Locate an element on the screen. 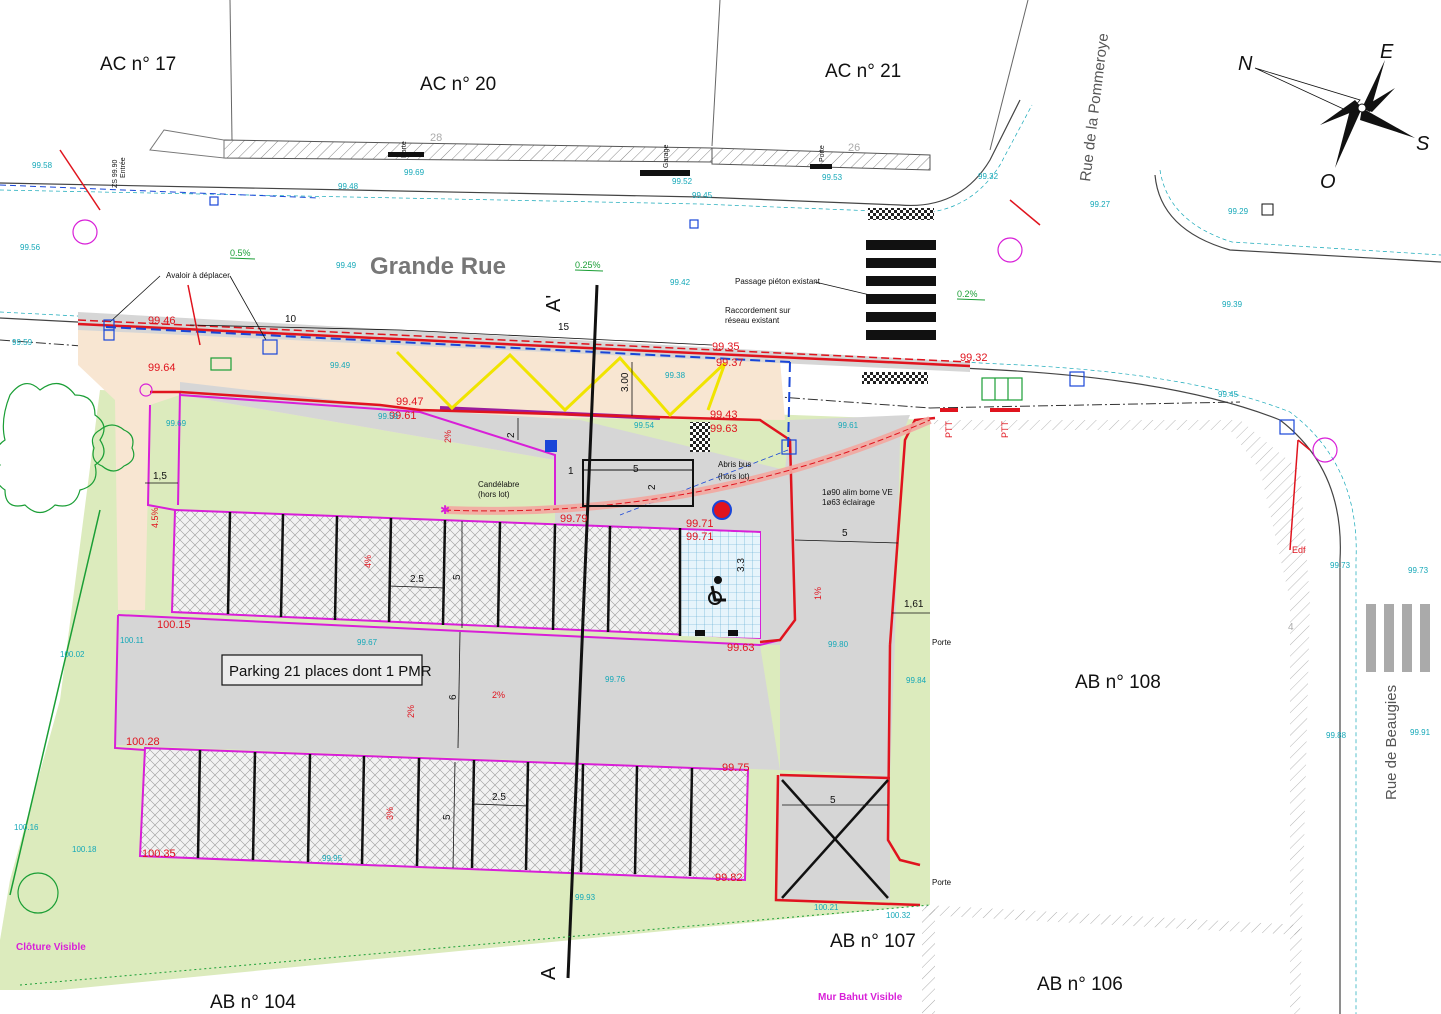 Image resolution: width=1441 pixels, height=1014 pixels. level-t99-76: 99.76 is located at coordinates (615, 679).